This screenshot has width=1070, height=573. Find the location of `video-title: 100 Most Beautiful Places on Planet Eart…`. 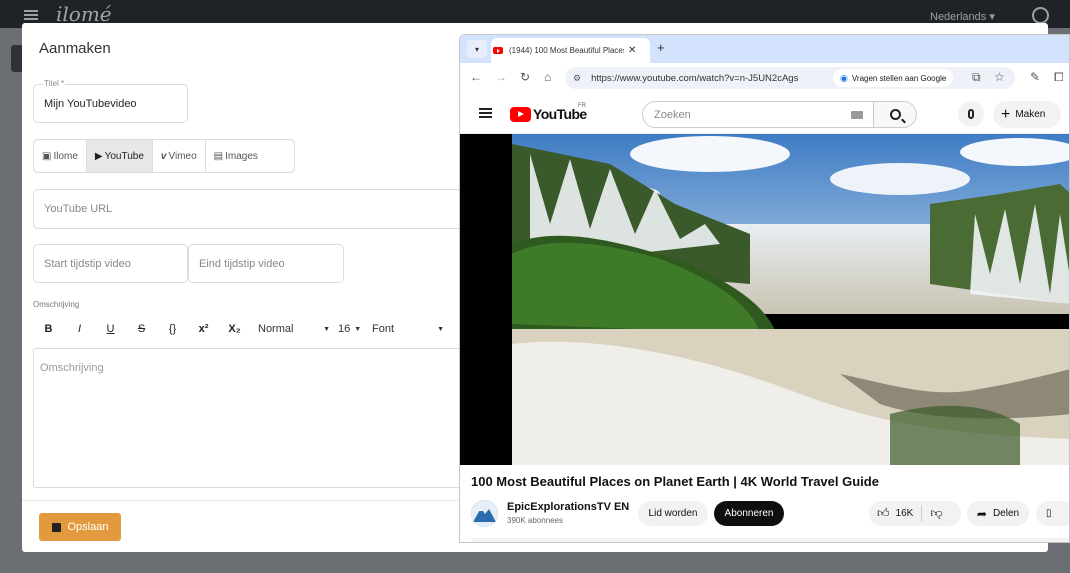

video-title: 100 Most Beautiful Places on Planet Eart… is located at coordinates (675, 481).